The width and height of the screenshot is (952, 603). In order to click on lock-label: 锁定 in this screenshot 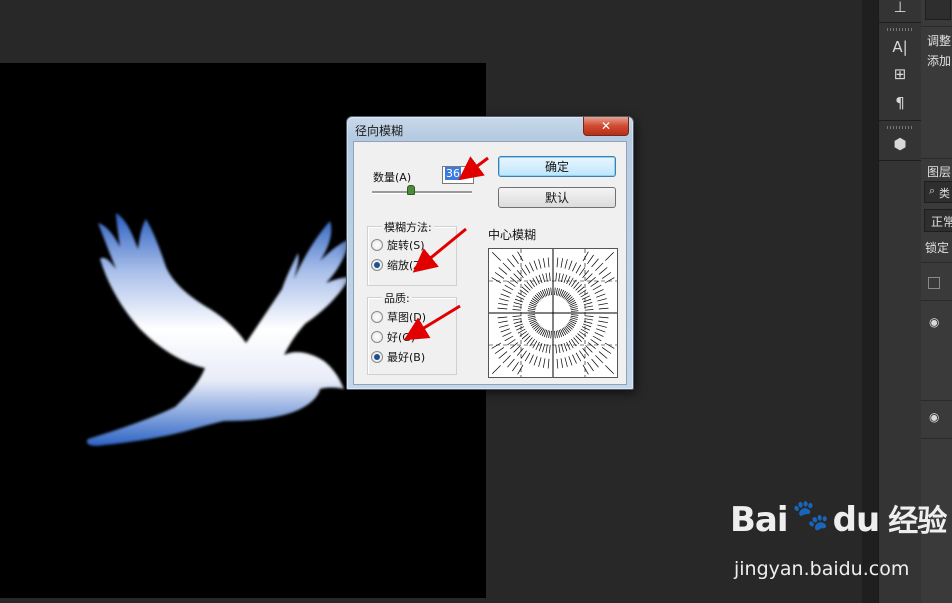, I will do `click(937, 248)`.